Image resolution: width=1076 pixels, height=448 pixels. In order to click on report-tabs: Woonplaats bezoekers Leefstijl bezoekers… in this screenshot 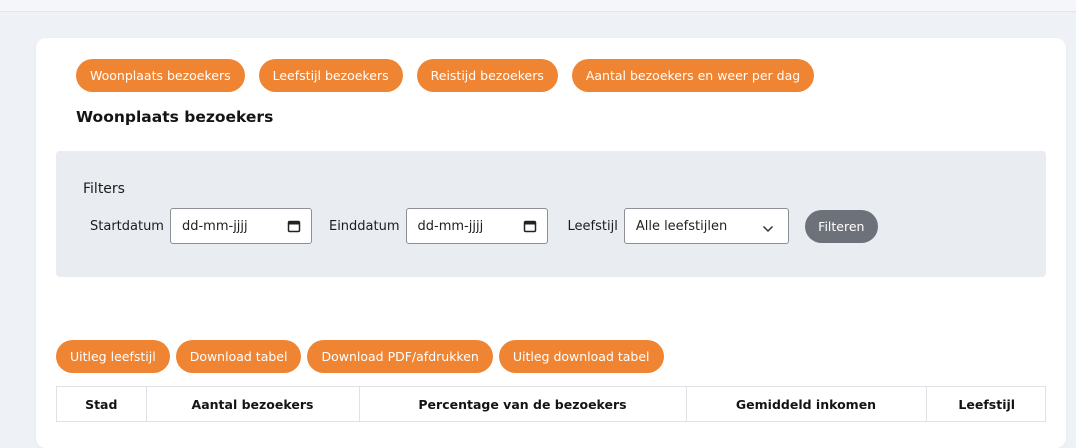, I will do `click(445, 75)`.